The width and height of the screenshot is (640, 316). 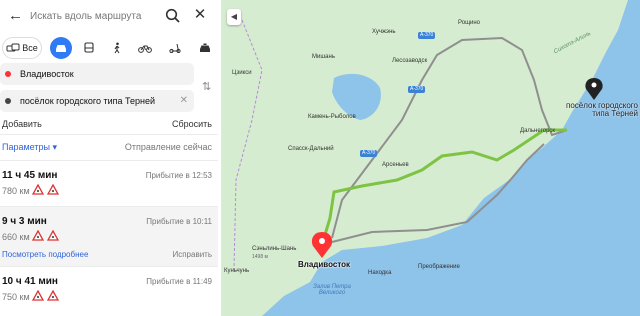 I want to click on mode-car-button, so click(x=61, y=48).